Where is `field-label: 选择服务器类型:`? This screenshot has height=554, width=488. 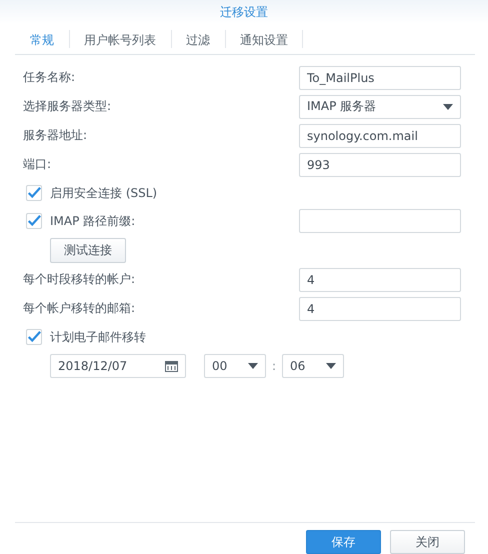
field-label: 选择服务器类型: is located at coordinates (67, 106).